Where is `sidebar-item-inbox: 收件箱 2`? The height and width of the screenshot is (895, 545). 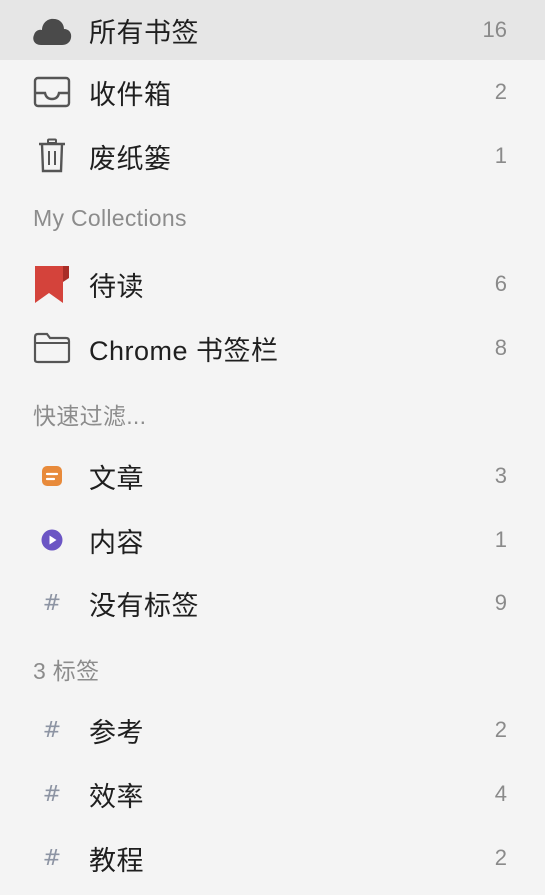
sidebar-item-inbox: 收件箱 2 is located at coordinates (272, 92).